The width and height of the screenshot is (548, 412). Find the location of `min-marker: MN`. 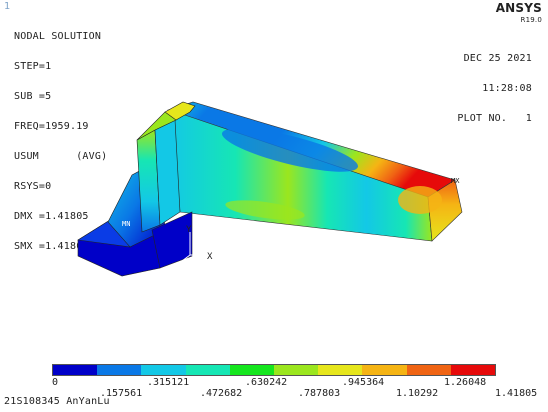

min-marker: MN is located at coordinates (126, 224).